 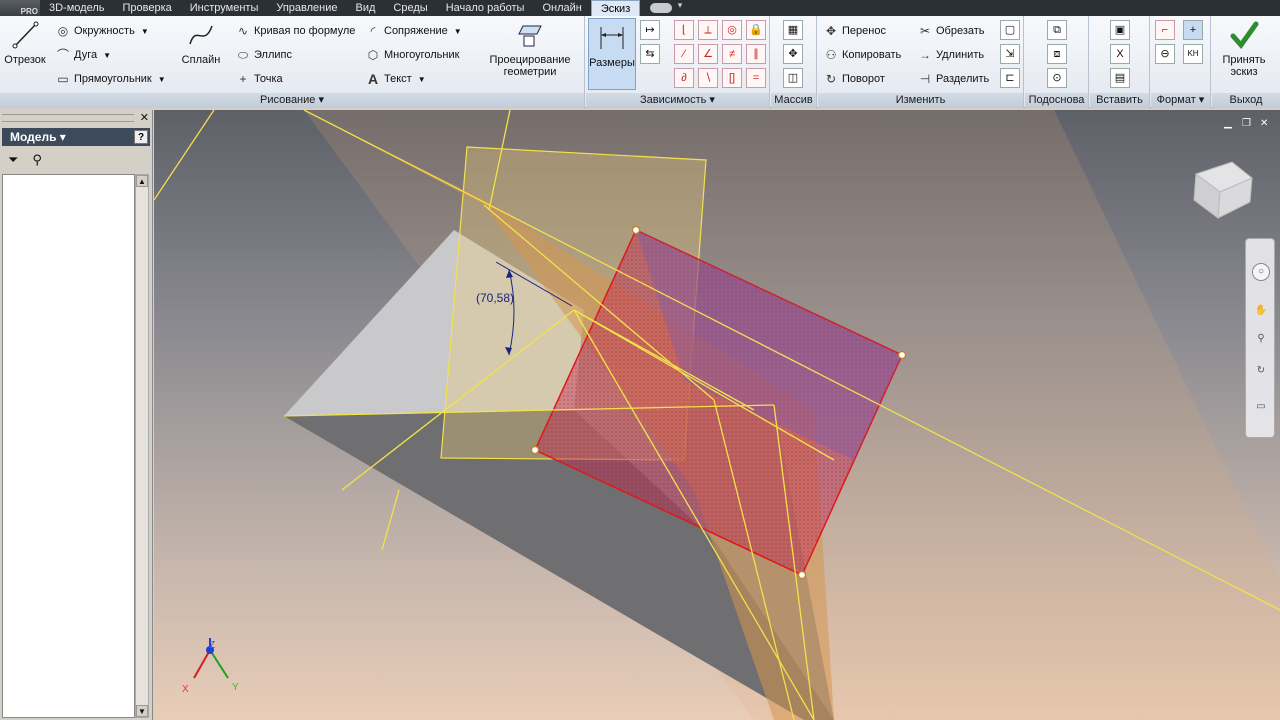 I want to click on collinear-icon: ⁄, so click(x=684, y=54).